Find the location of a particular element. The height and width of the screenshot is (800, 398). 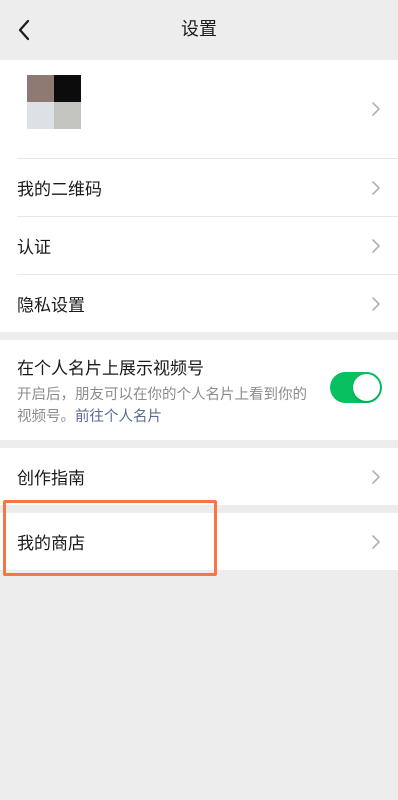

privacy-label: 隐私设置 is located at coordinates (51, 306).